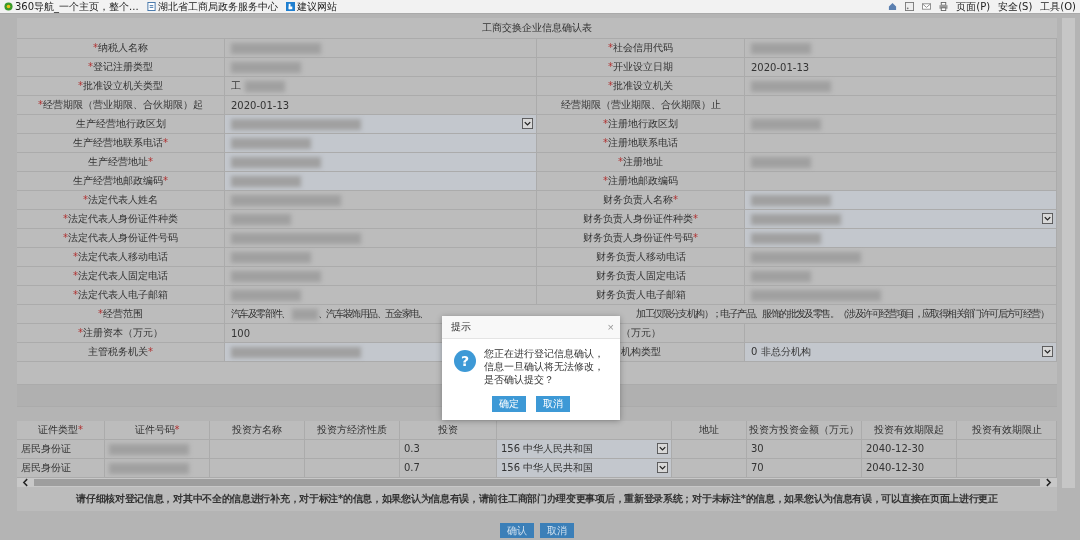  What do you see at coordinates (944, 6) in the screenshot?
I see `printer-icon` at bounding box center [944, 6].